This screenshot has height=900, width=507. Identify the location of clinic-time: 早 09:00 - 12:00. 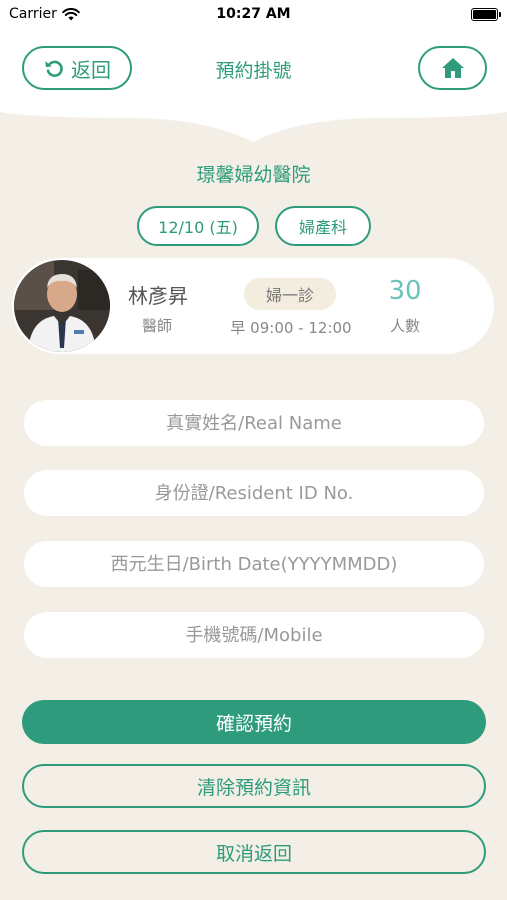
(291, 328).